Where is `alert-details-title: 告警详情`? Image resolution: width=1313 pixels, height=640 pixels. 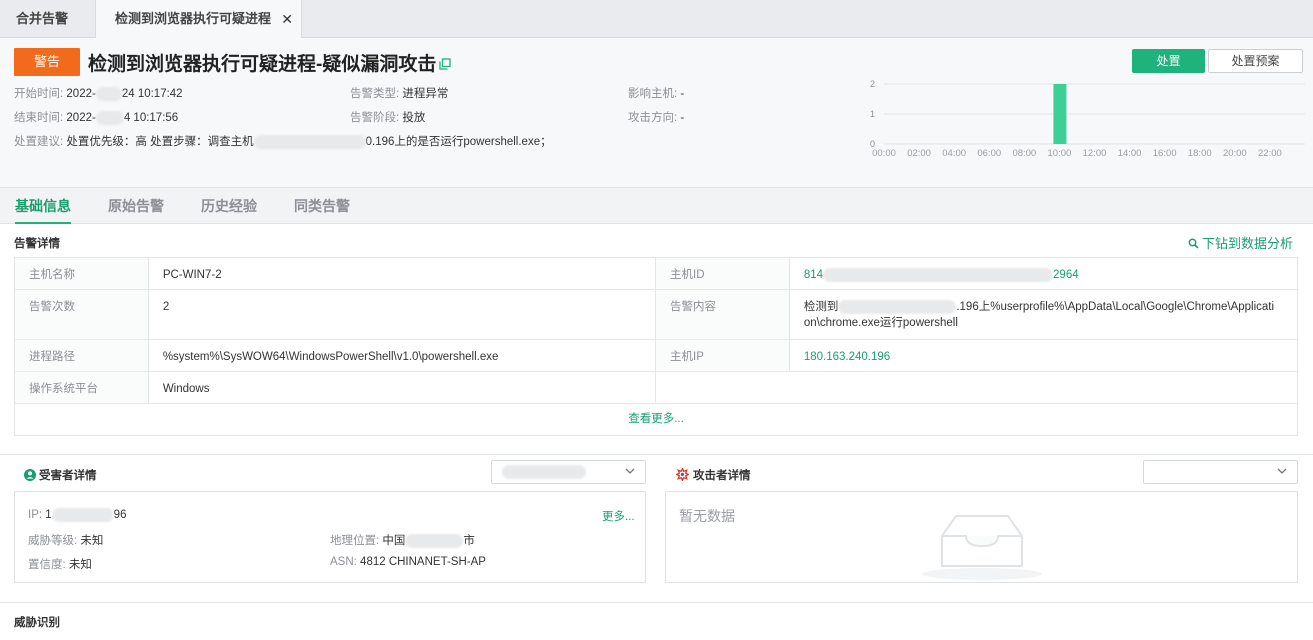
alert-details-title: 告警详情 is located at coordinates (37, 244).